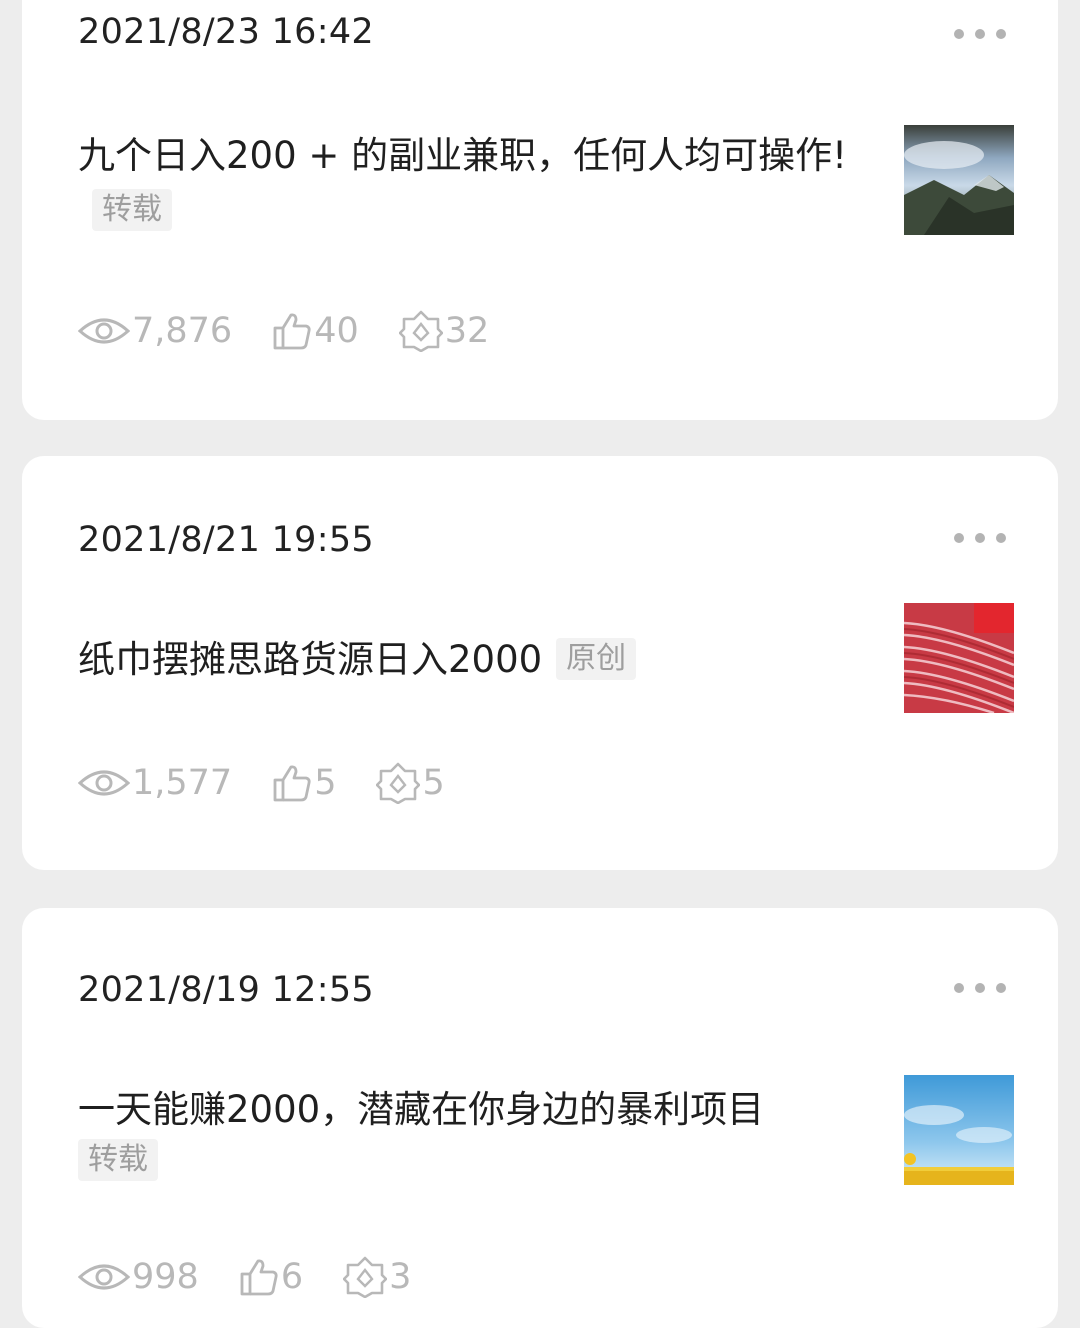 This screenshot has height=1328, width=1080. I want to click on shares-stat: 3, so click(377, 1277).